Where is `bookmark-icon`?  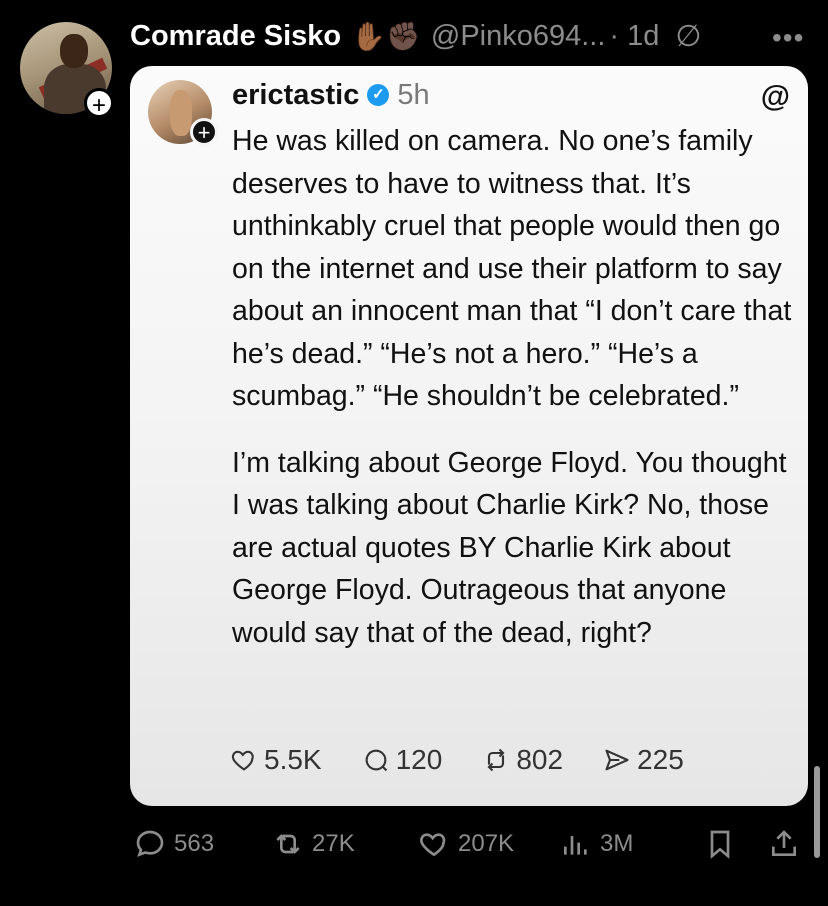
bookmark-icon is located at coordinates (720, 844).